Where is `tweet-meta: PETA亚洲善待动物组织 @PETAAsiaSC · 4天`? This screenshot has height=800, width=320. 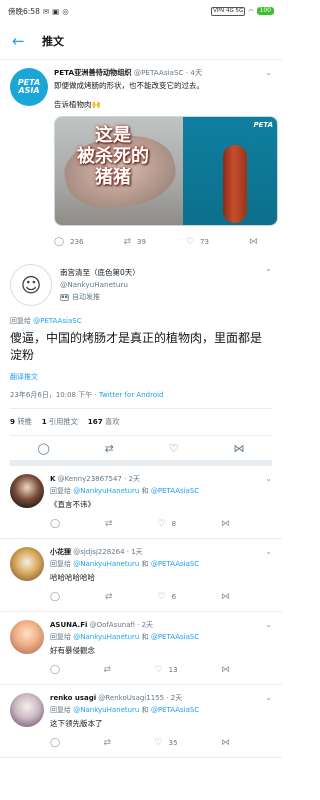
tweet-meta: PETA亚洲善待动物组织 @PETAAsiaSC · 4天 is located at coordinates (163, 73).